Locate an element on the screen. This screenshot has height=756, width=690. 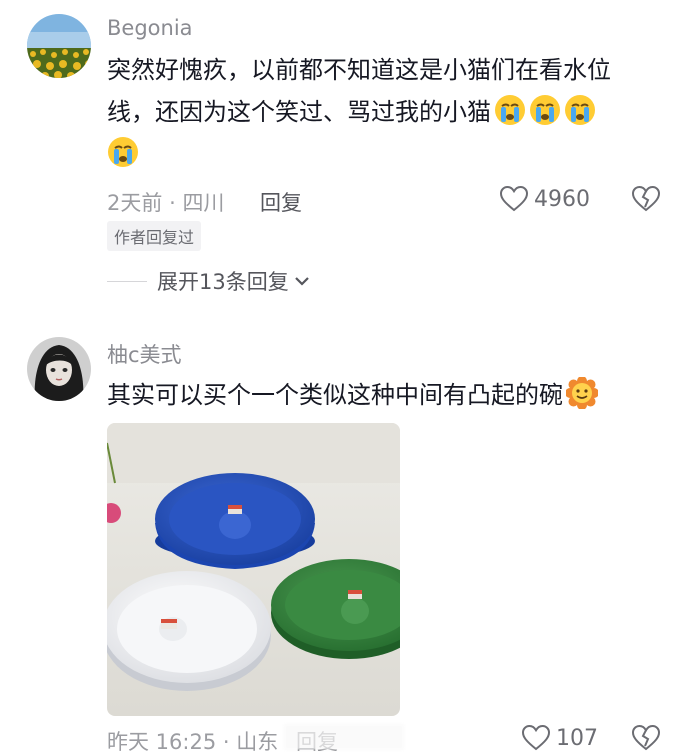
comment-location: 山东 is located at coordinates (257, 742).